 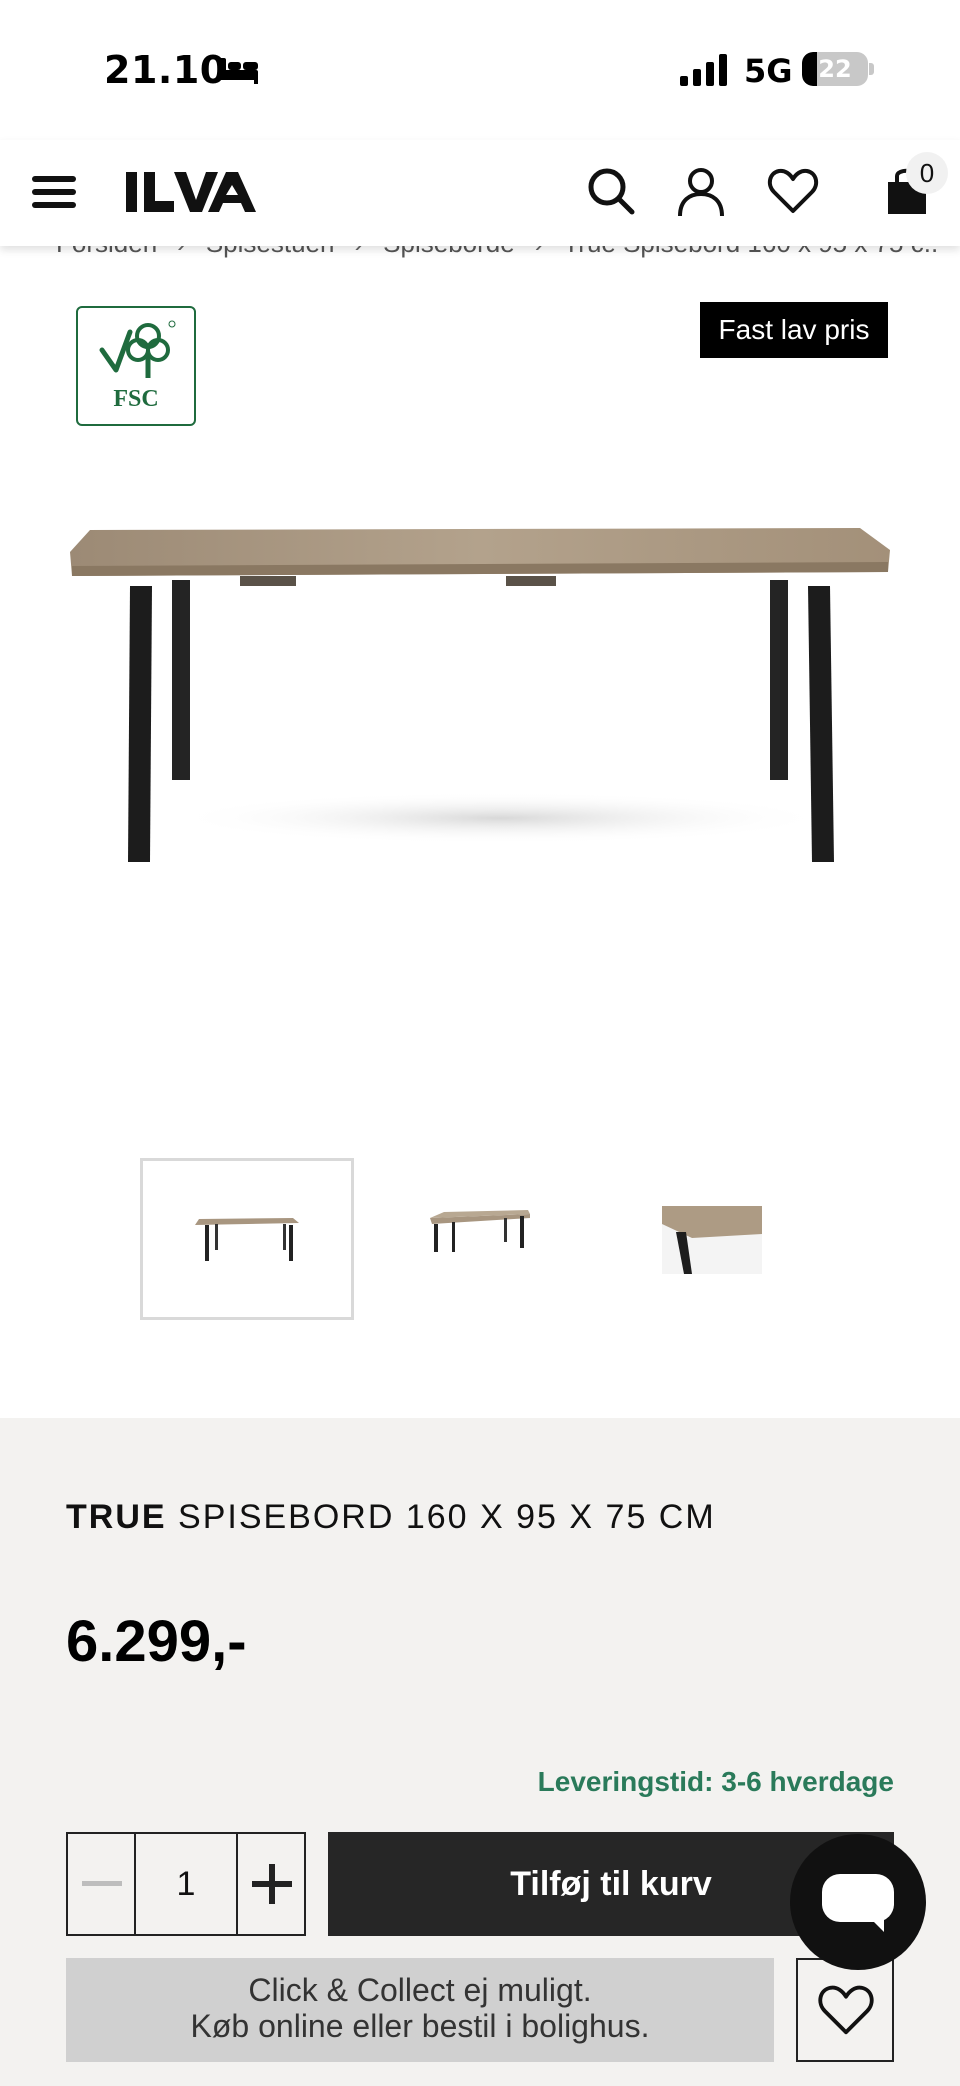 What do you see at coordinates (194, 192) in the screenshot?
I see `brand-logo` at bounding box center [194, 192].